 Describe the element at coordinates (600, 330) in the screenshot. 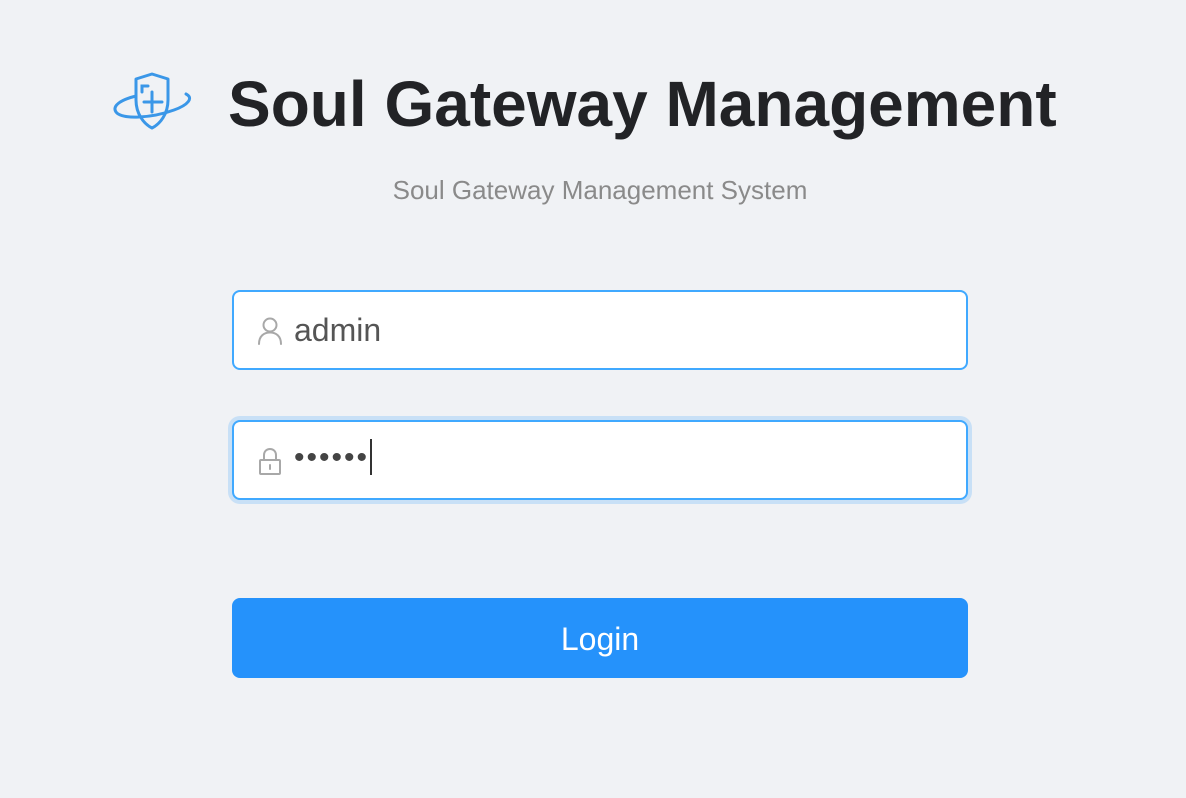

I see `username-field: admin` at that location.